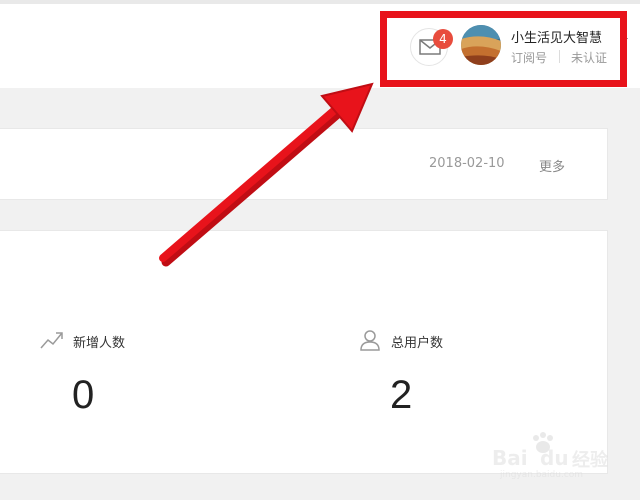  What do you see at coordinates (554, 458) in the screenshot?
I see `watermark-brand-suffix: du` at bounding box center [554, 458].